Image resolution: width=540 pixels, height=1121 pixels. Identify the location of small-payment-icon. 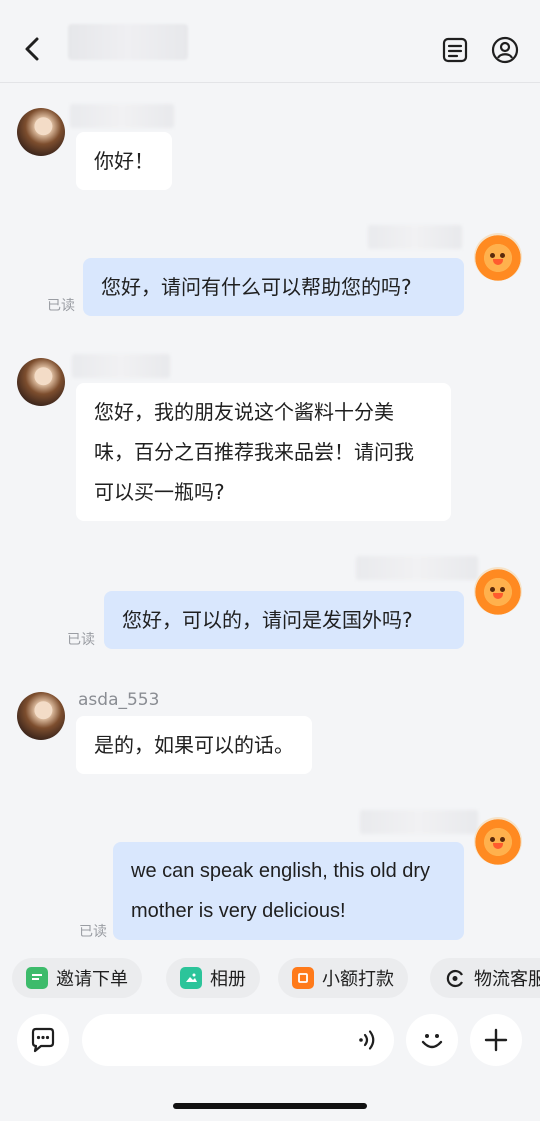
(303, 978).